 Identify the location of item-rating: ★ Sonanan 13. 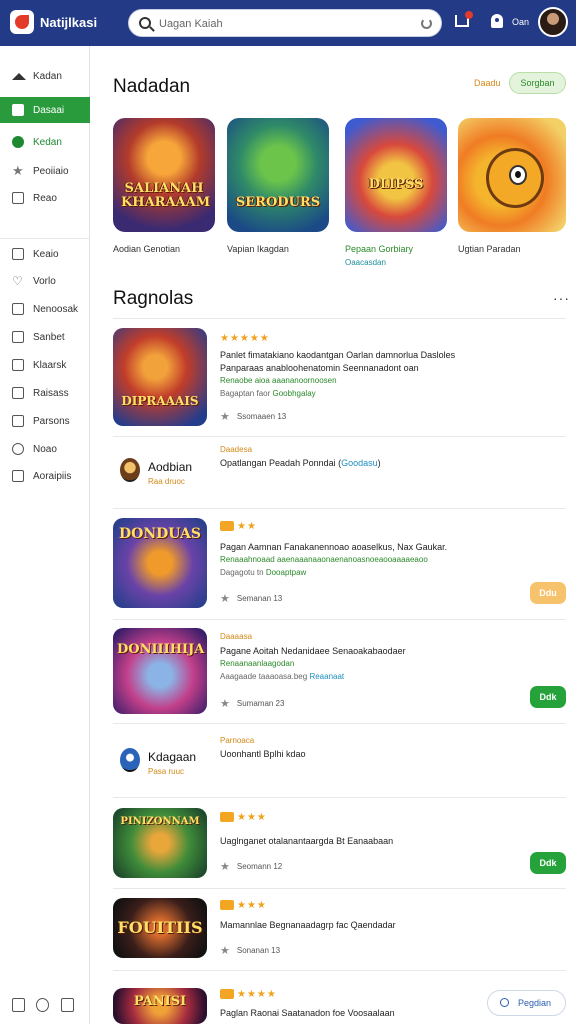
(250, 951).